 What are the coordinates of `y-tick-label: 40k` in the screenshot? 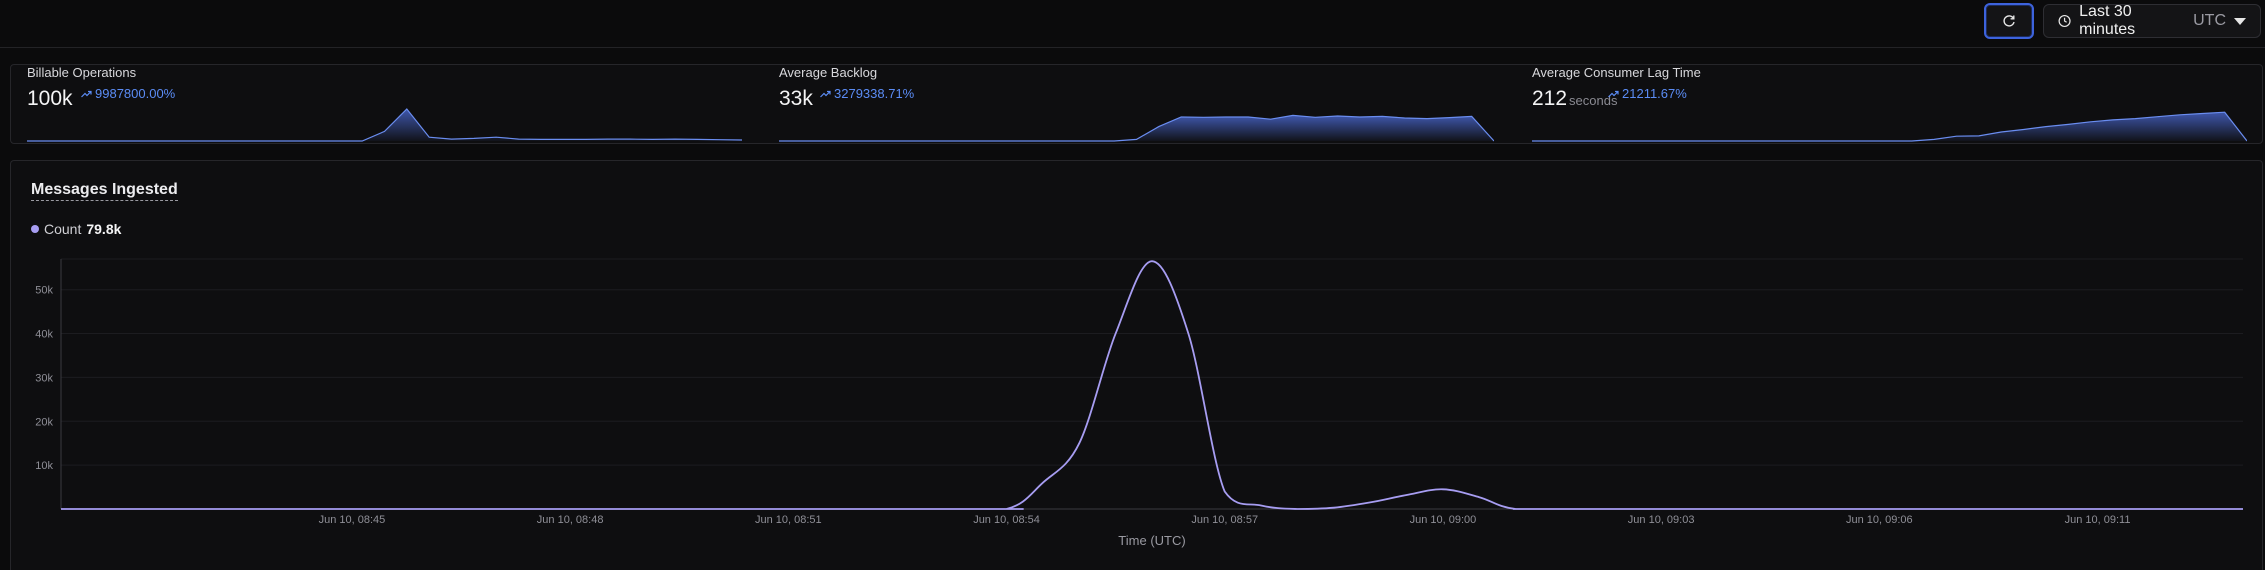 It's located at (44, 335).